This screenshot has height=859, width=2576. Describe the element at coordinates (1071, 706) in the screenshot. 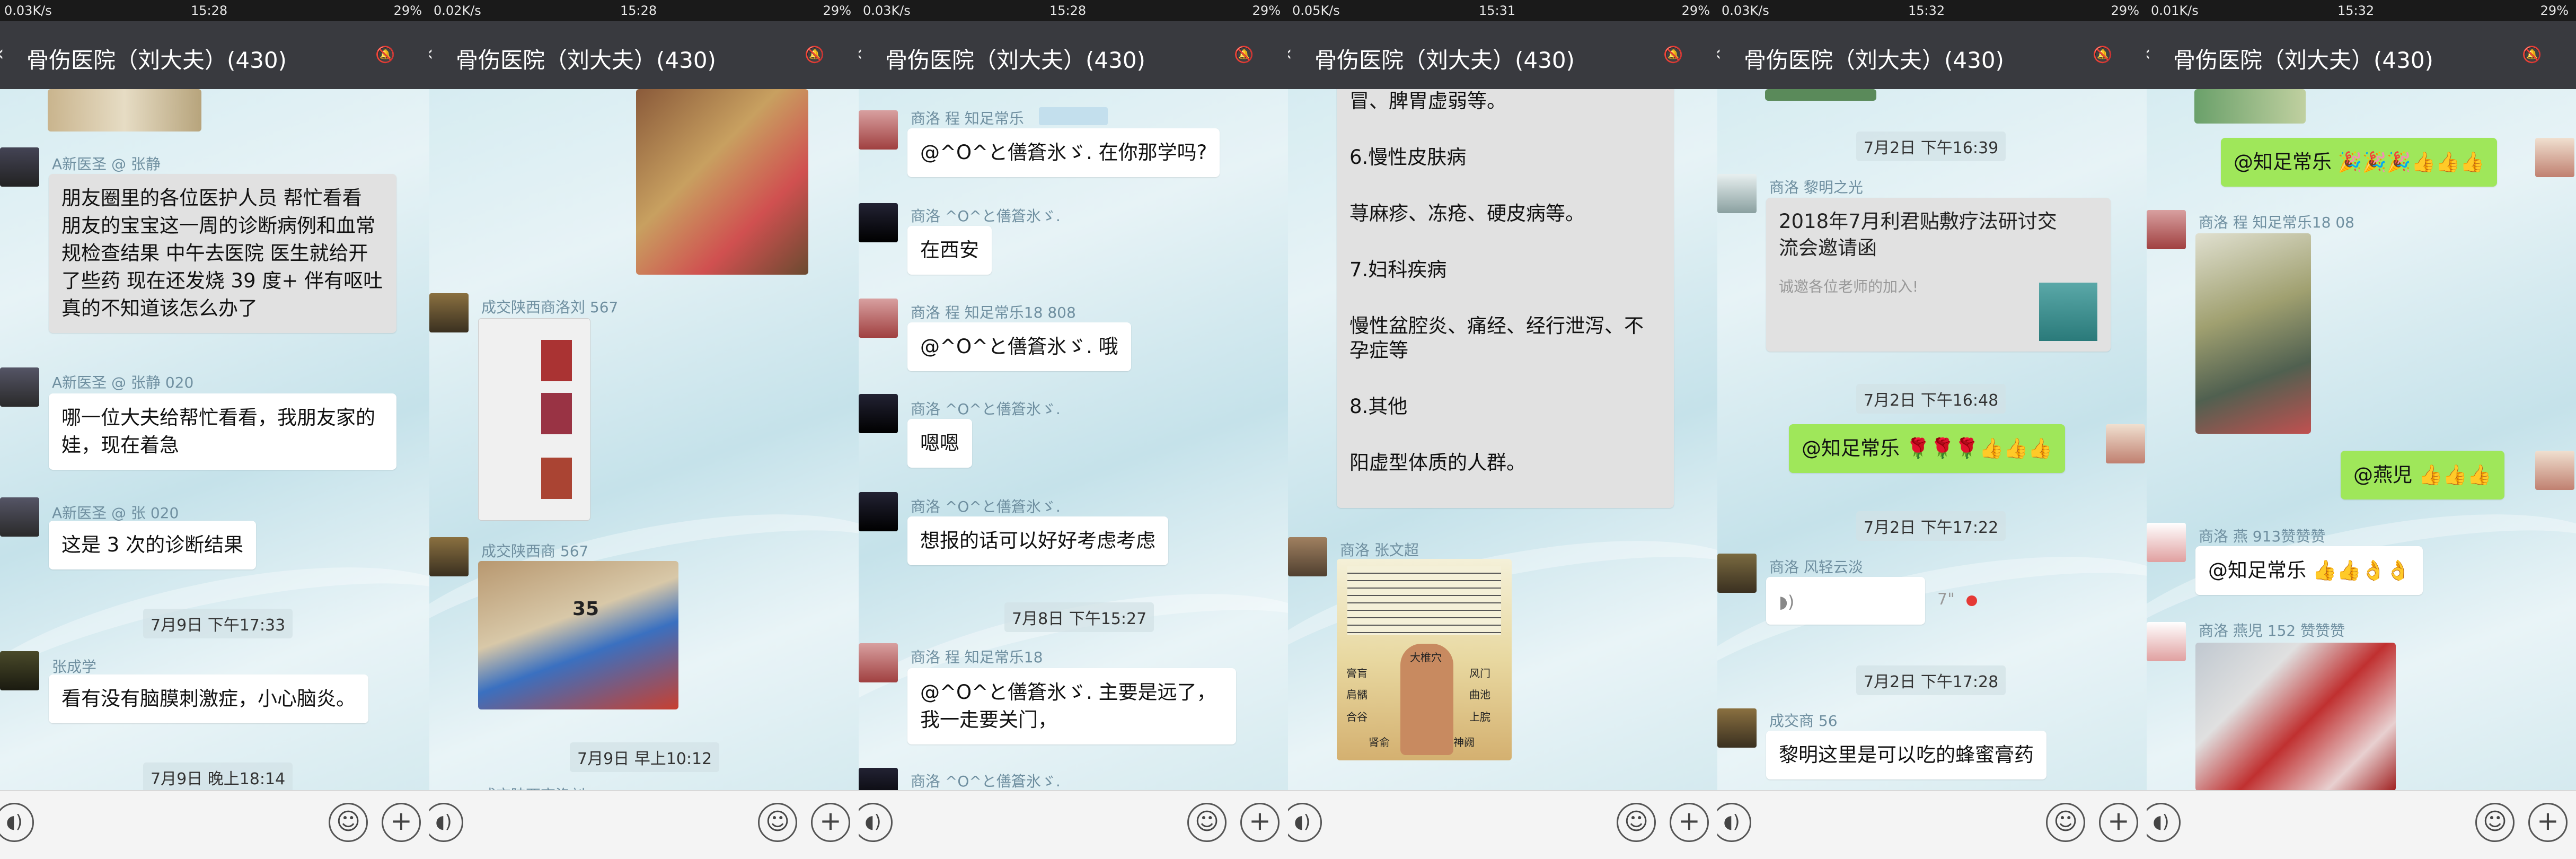

I see `message-bubble: @^O^と僐篬氷ゞ. 主要是远了，我一走要关门，` at that location.